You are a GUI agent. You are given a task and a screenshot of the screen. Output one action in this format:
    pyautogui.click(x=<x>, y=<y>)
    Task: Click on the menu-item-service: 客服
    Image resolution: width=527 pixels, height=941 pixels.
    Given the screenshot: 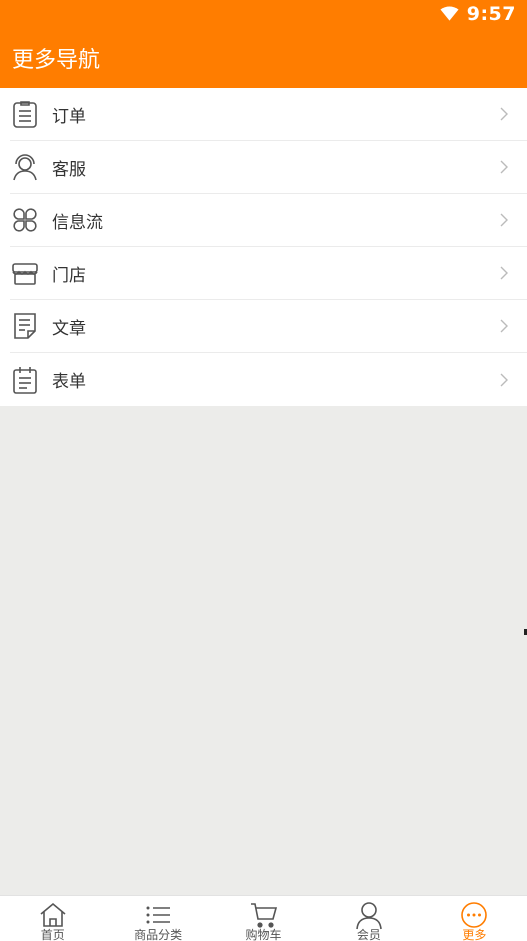 What is the action you would take?
    pyautogui.click(x=268, y=167)
    